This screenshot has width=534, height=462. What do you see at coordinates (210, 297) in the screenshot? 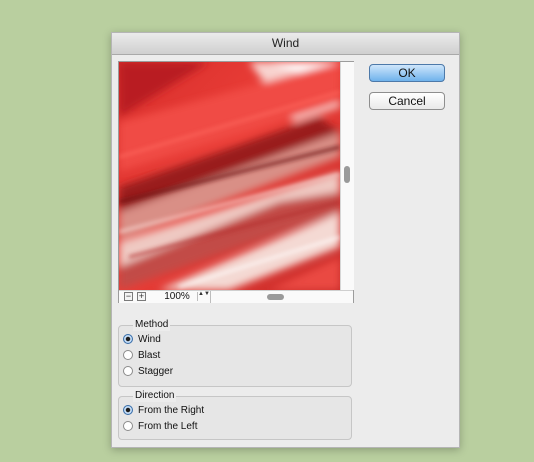
I see `zoom-bar-divider` at bounding box center [210, 297].